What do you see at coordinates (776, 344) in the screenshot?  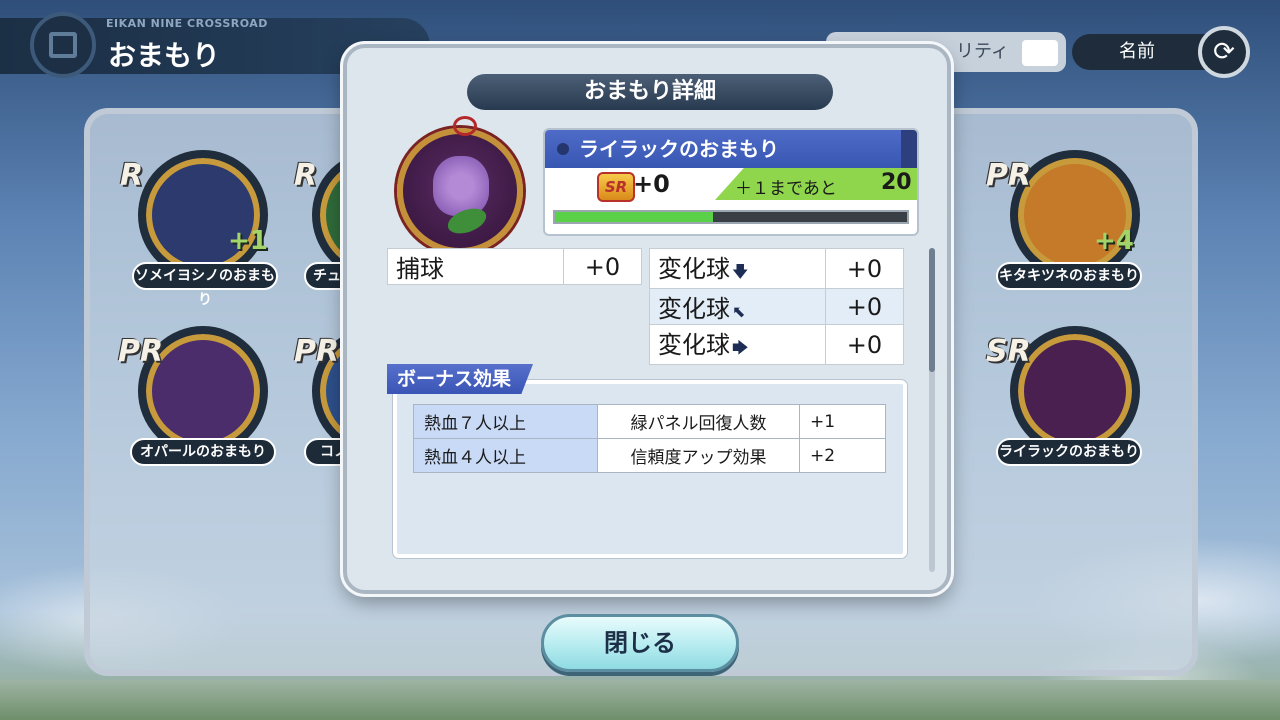 I see `stat-row: 変化球 🡆 +0` at bounding box center [776, 344].